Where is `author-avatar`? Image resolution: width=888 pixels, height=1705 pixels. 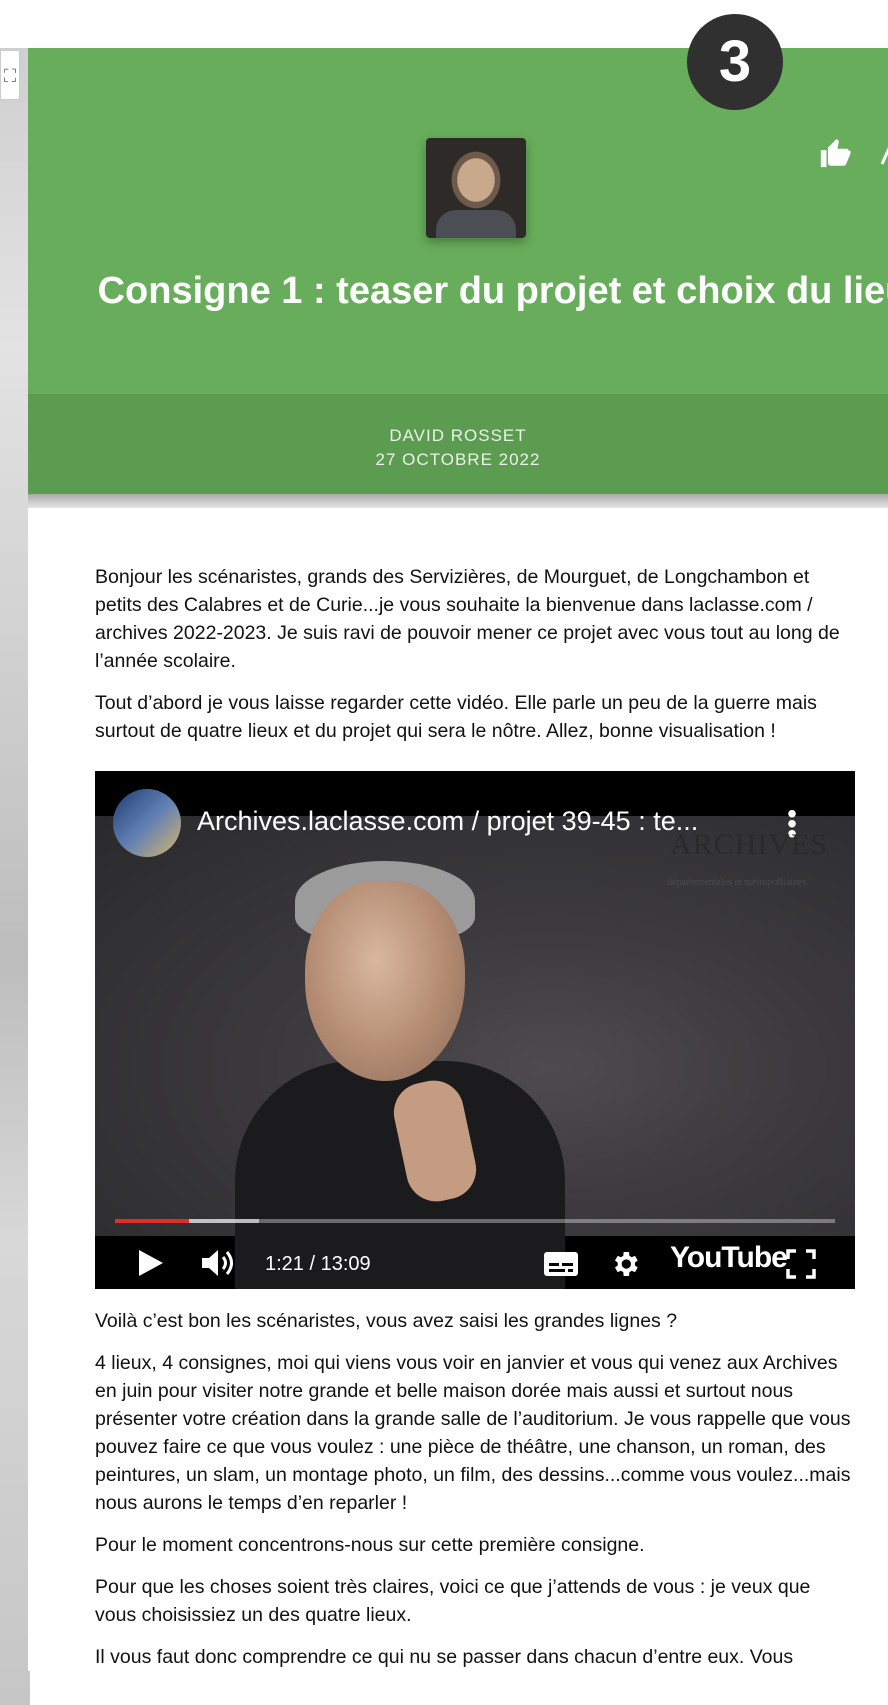
author-avatar is located at coordinates (476, 188).